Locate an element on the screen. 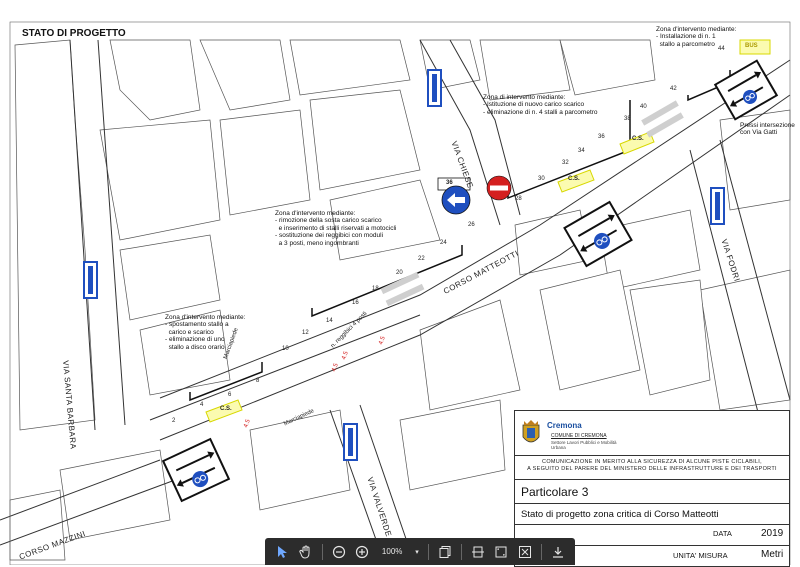 The height and width of the screenshot is (567, 800). copy-button is located at coordinates (445, 552).